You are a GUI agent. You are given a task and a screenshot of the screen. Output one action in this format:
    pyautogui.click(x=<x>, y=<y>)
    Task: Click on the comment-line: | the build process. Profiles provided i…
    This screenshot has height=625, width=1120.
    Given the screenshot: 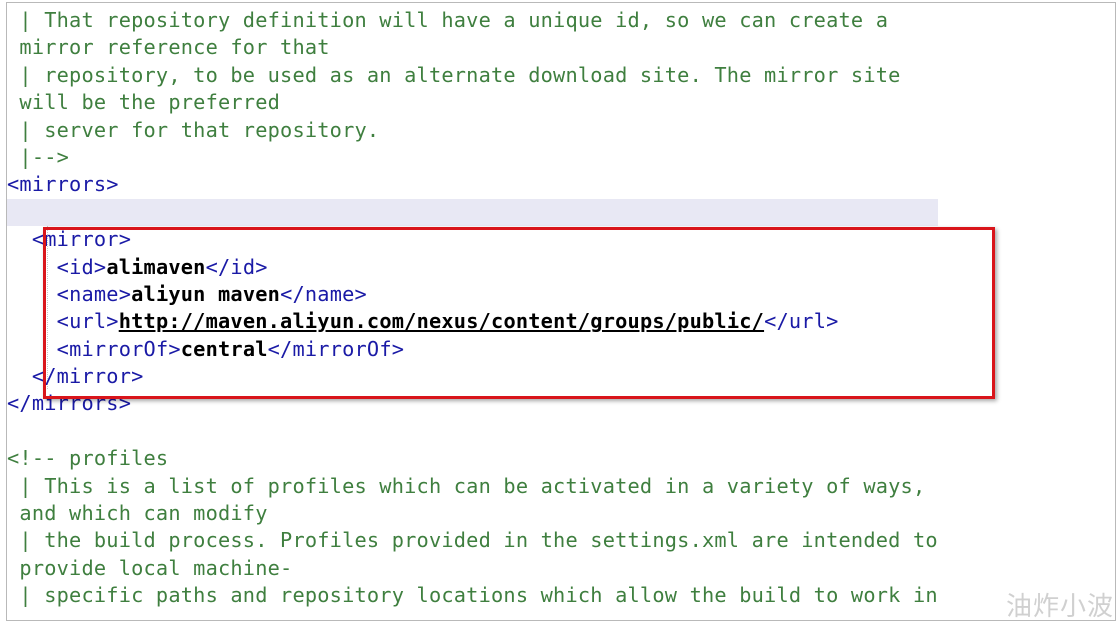 What is the action you would take?
    pyautogui.click(x=472, y=540)
    